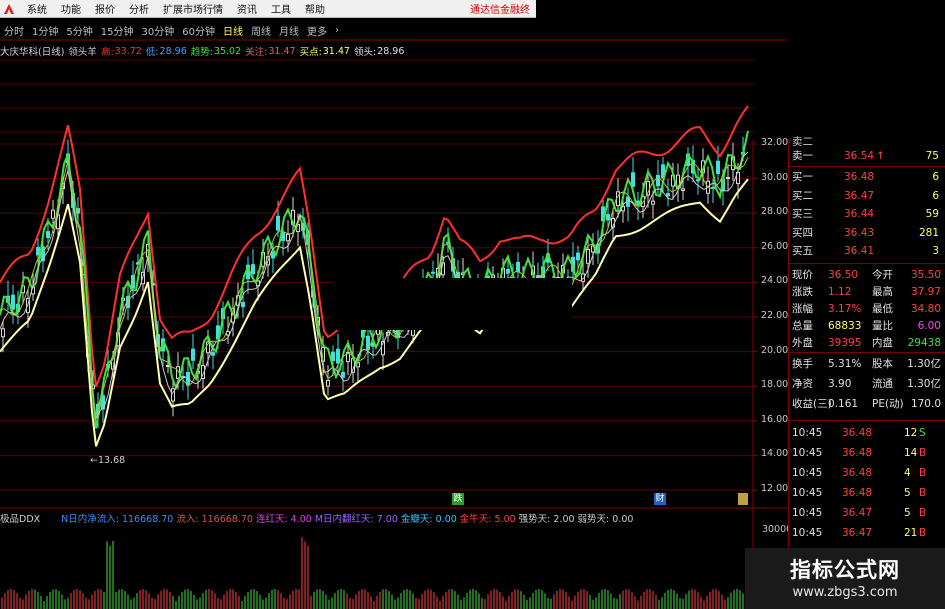 This screenshot has height=609, width=945. I want to click on stat-value: 3.17%, so click(845, 309).